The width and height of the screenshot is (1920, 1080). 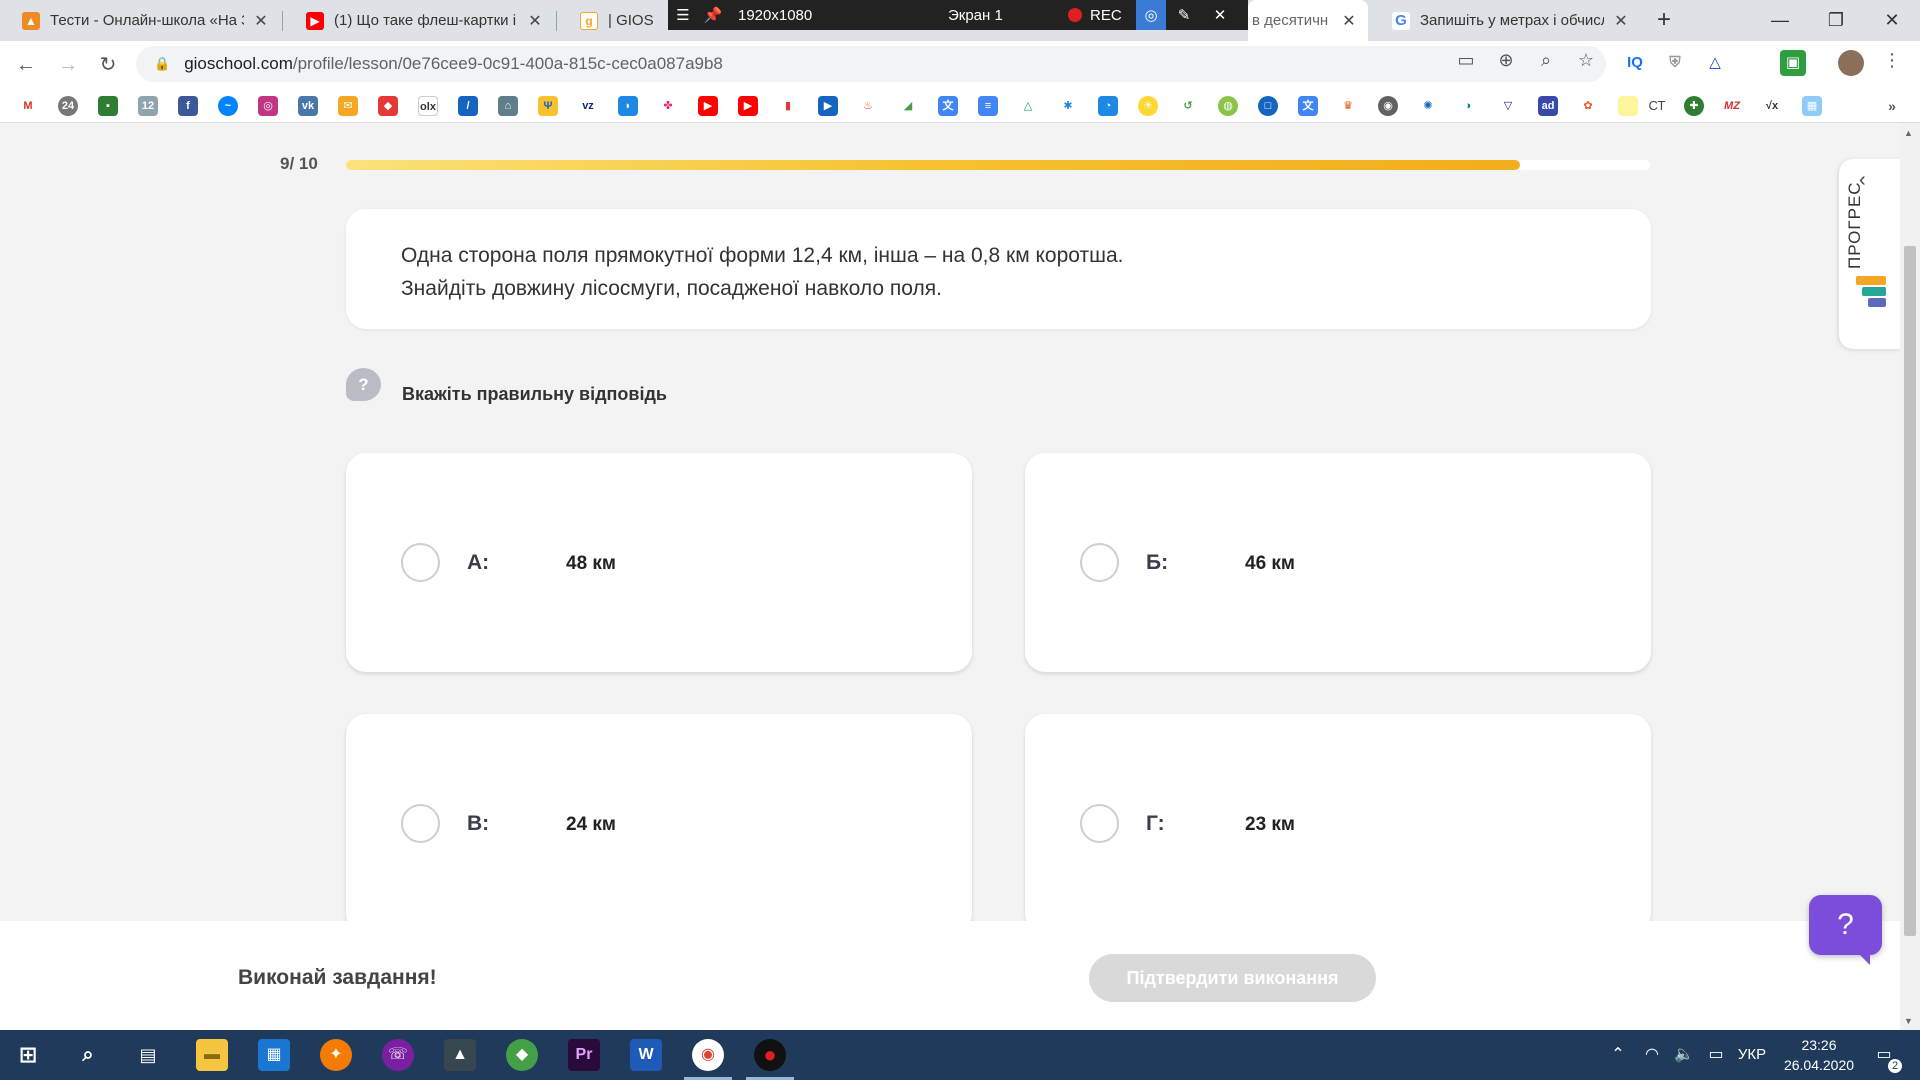 I want to click on tray-expand-icon: ⌃, so click(x=1618, y=1055).